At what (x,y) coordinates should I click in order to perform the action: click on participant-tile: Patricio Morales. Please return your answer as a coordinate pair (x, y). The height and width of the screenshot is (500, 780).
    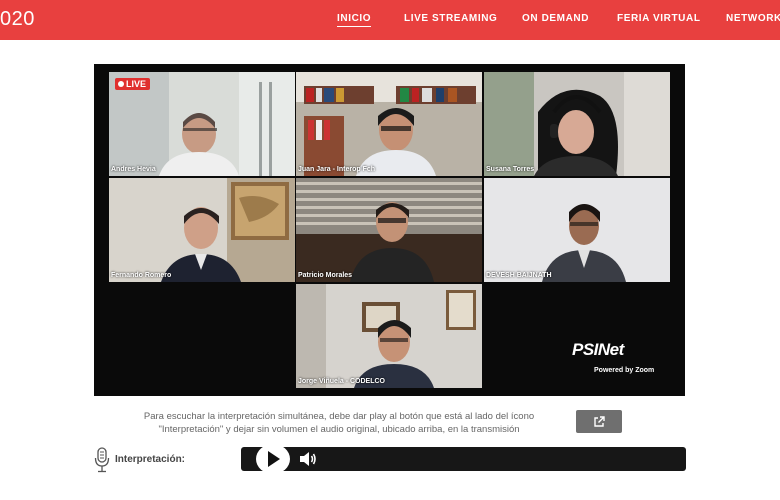
    Looking at the image, I should click on (389, 230).